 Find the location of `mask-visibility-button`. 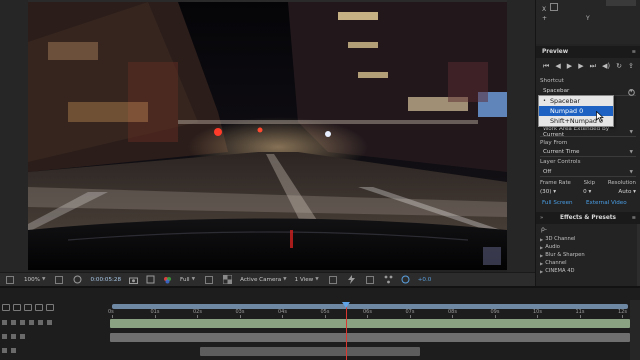

mask-visibility-button is located at coordinates (77, 280).